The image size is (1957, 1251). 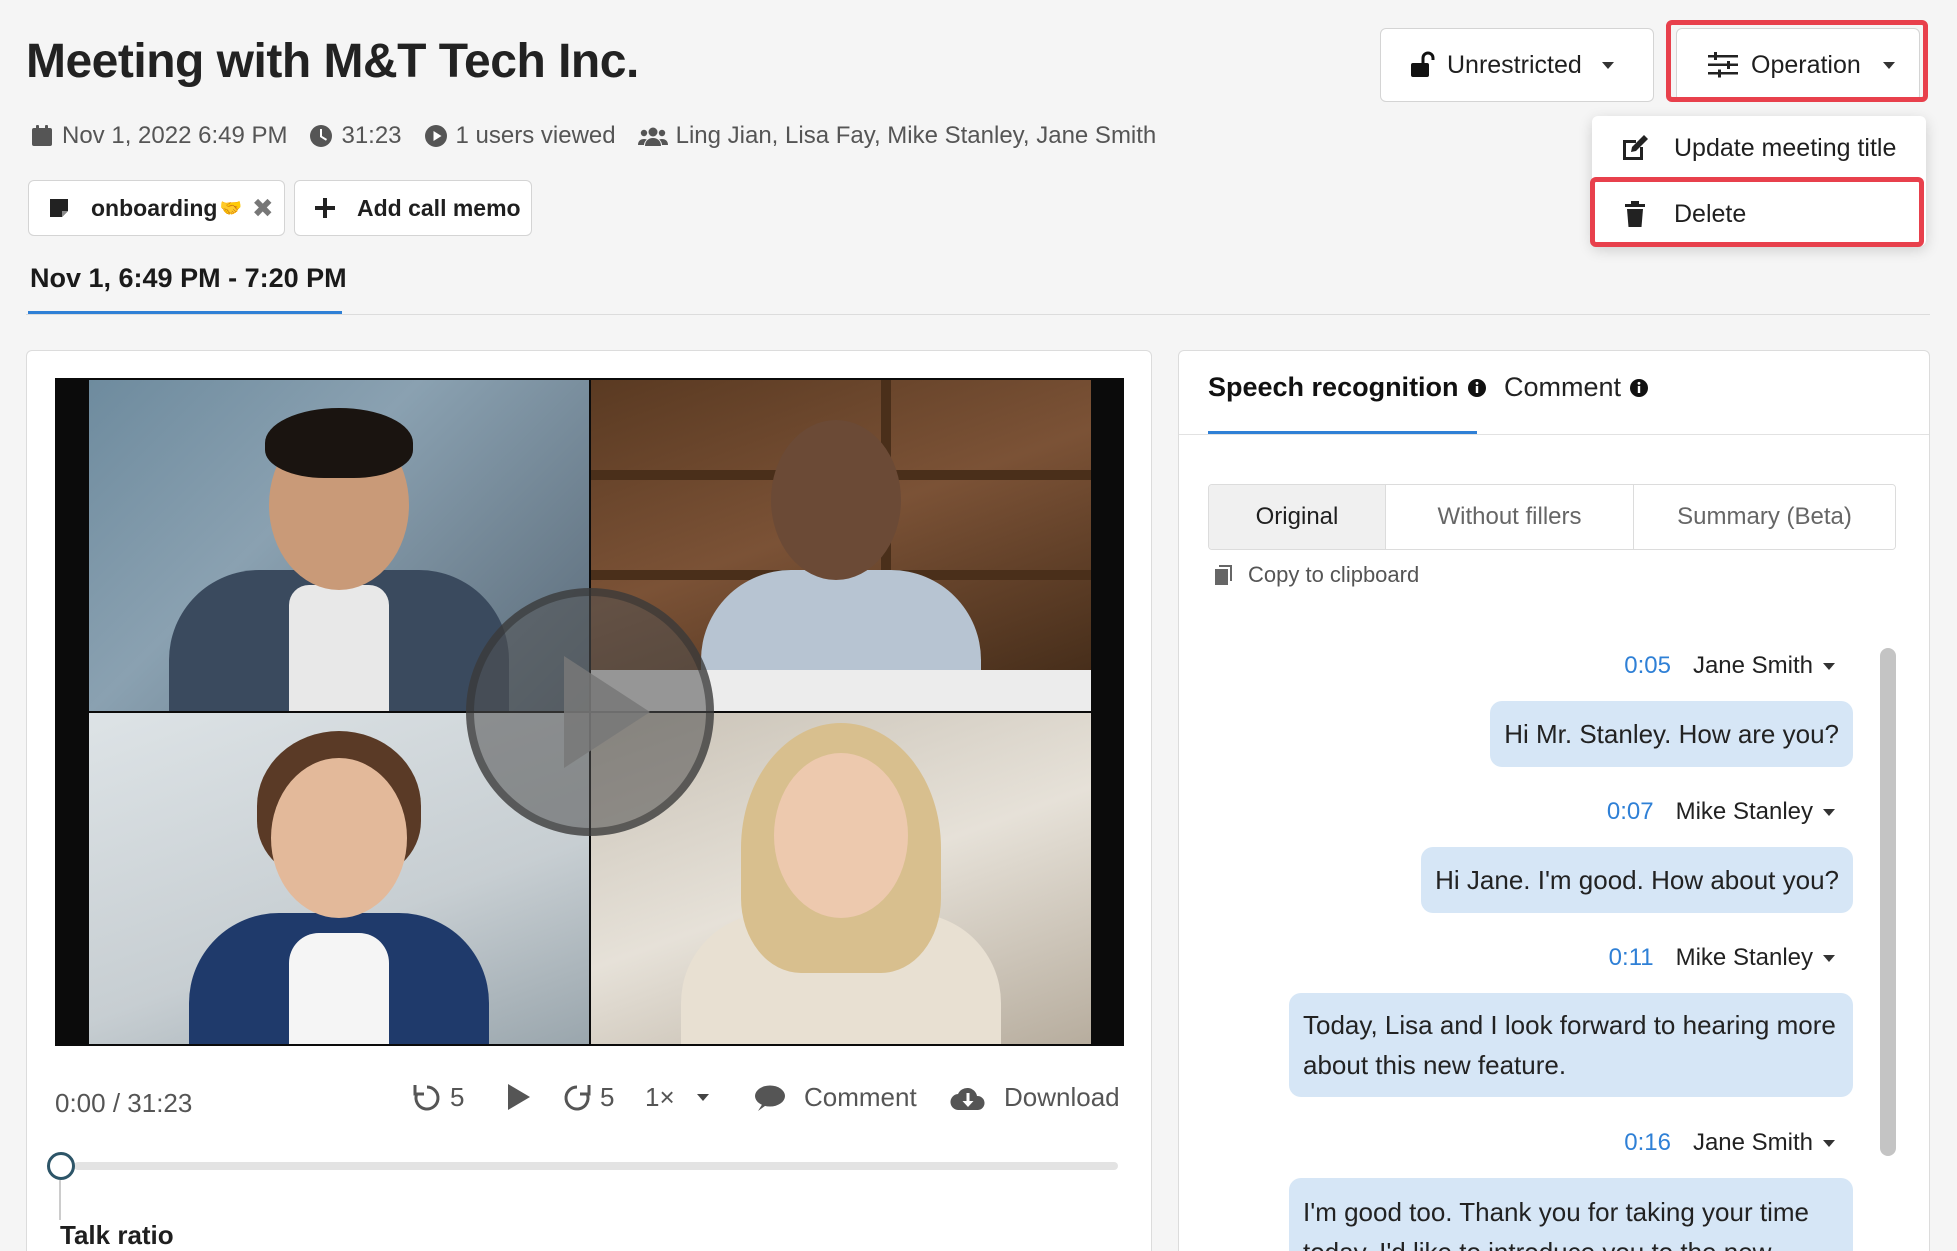 I want to click on delete-label: Delete, so click(x=1710, y=213).